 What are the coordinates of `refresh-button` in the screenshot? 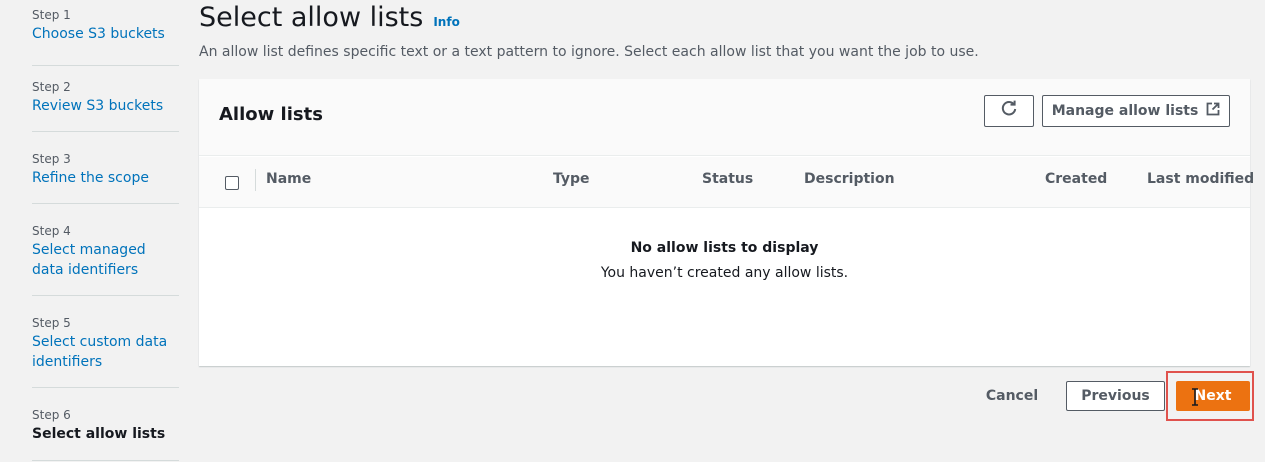 It's located at (1009, 111).